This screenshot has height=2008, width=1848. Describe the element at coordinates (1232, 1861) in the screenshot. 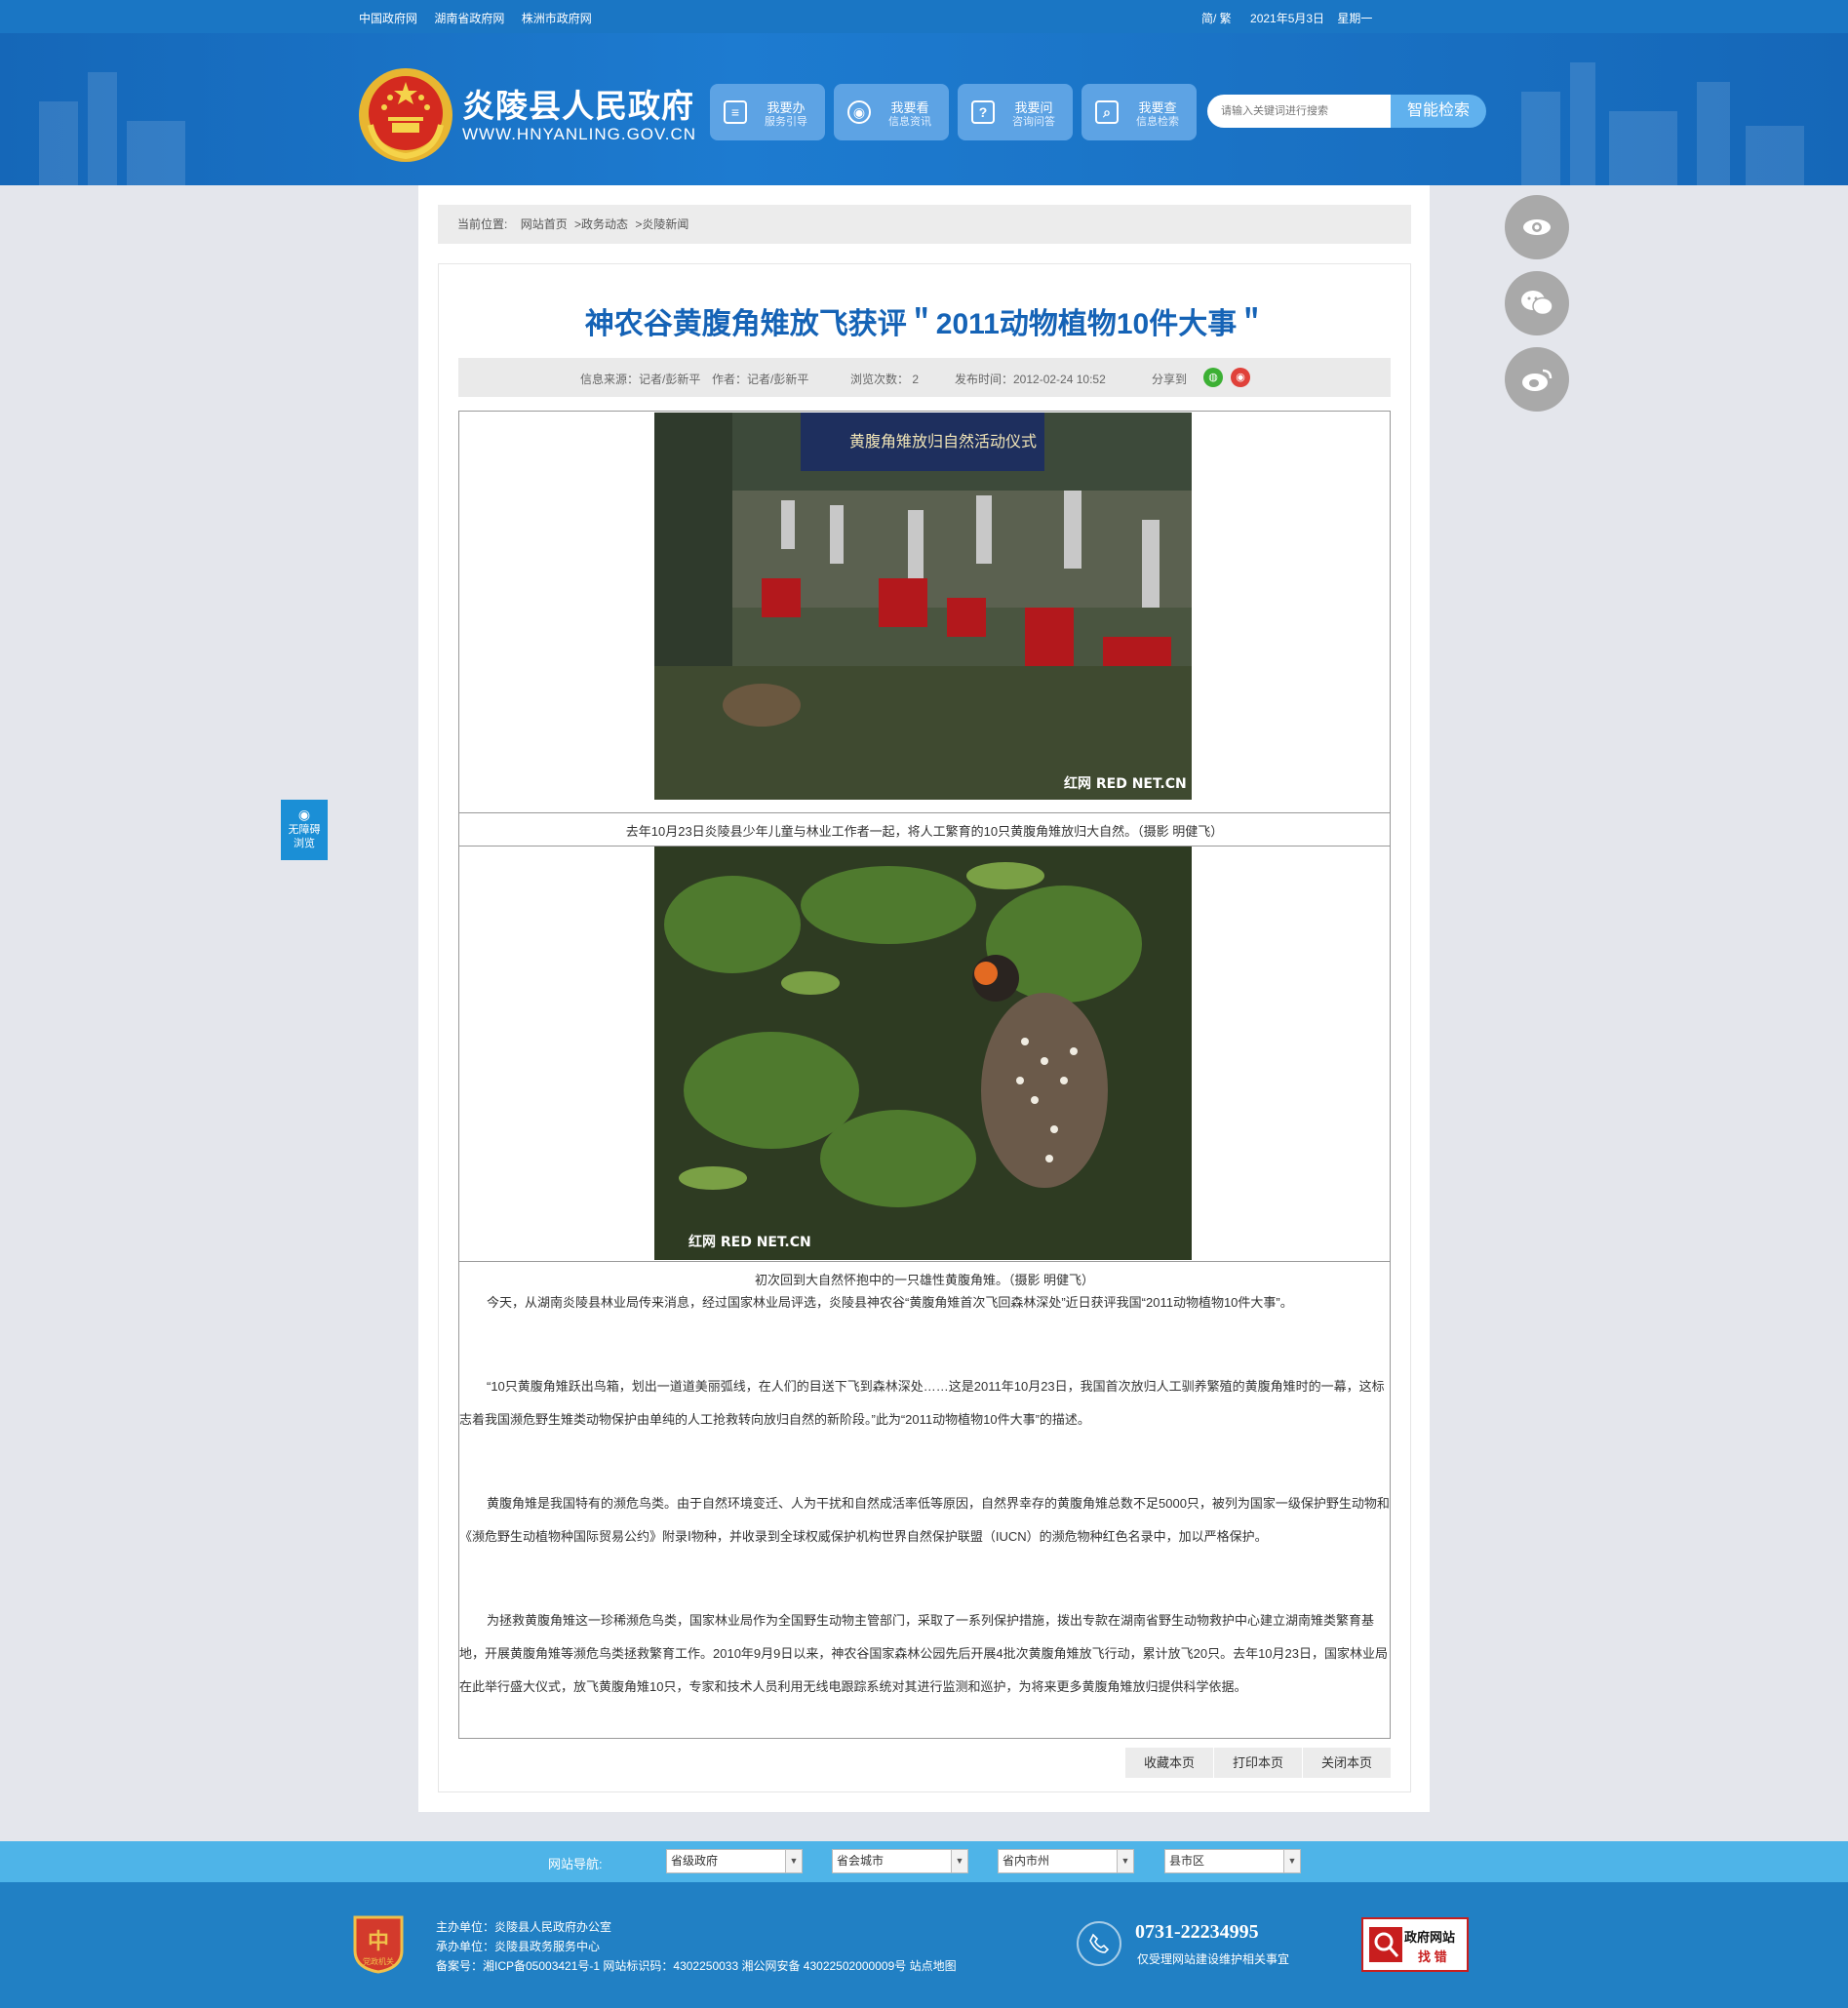

I see `select-county: 县市区 ▼` at that location.